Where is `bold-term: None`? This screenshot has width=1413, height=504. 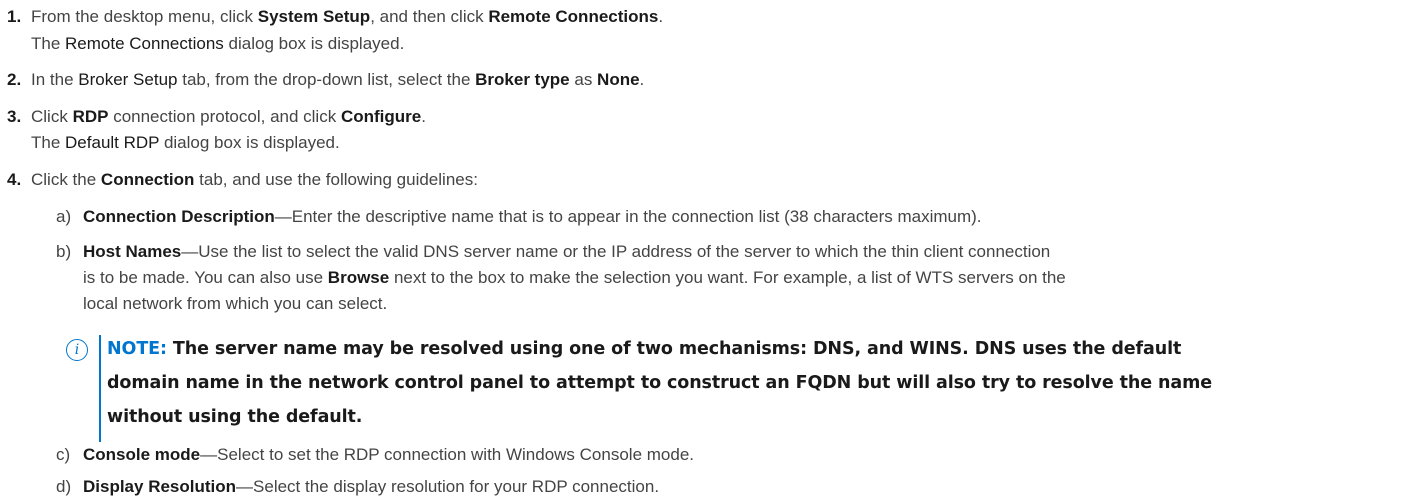
bold-term: None is located at coordinates (618, 79).